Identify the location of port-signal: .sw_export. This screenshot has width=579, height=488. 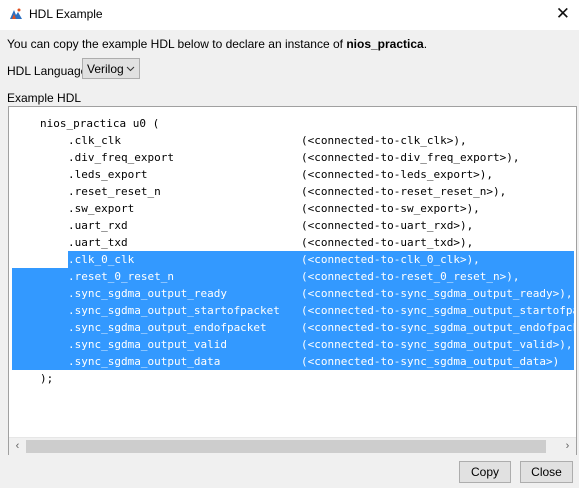
(101, 208).